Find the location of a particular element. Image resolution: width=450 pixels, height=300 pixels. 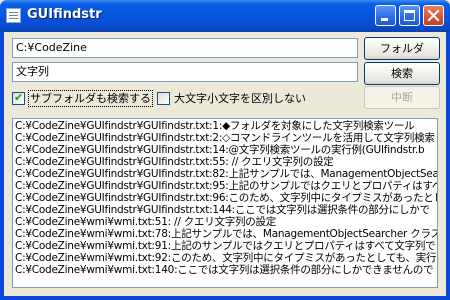

close-icon is located at coordinates (433, 15).